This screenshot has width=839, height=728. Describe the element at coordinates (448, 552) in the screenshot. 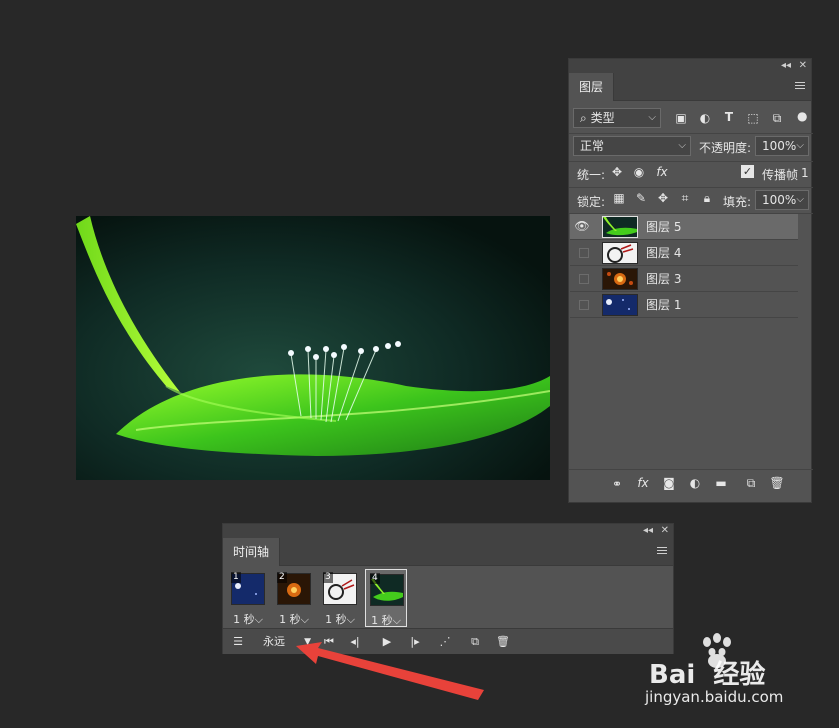

I see `timeline-tabbar: 时间轴` at that location.